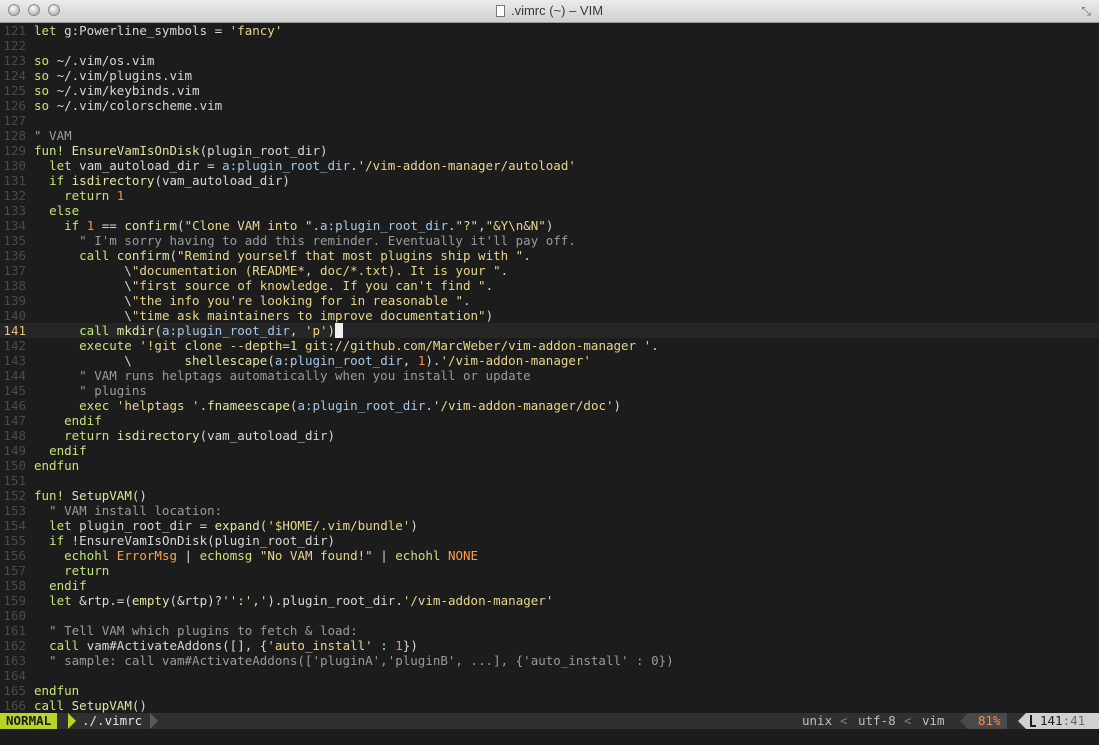 This screenshot has height=745, width=1099. Describe the element at coordinates (549, 615) in the screenshot. I see `editor-line: 160` at that location.